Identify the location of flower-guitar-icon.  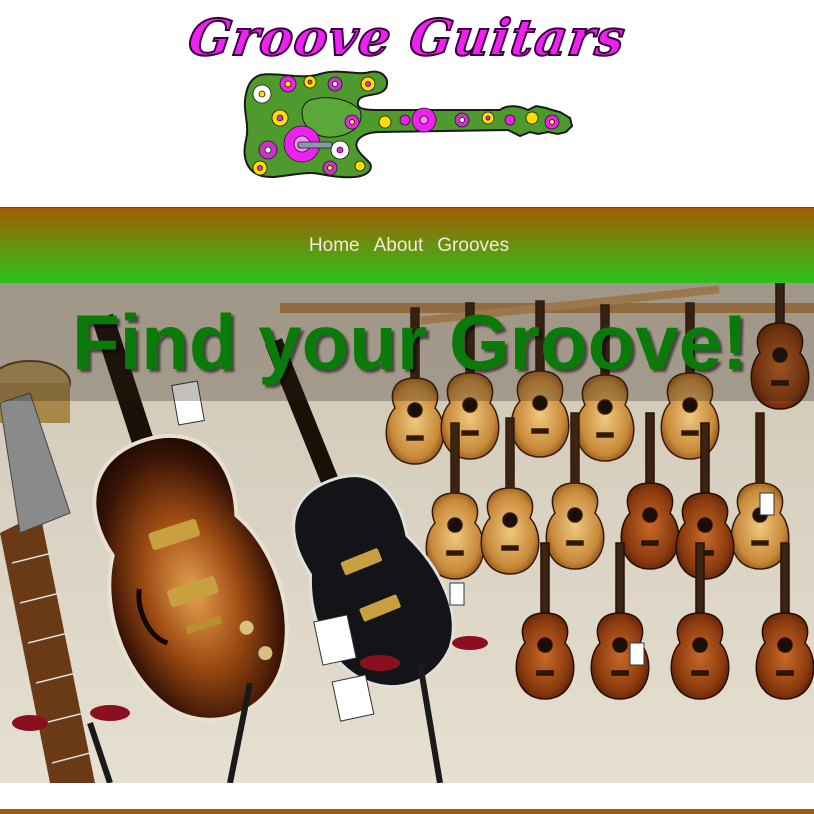
(408, 124).